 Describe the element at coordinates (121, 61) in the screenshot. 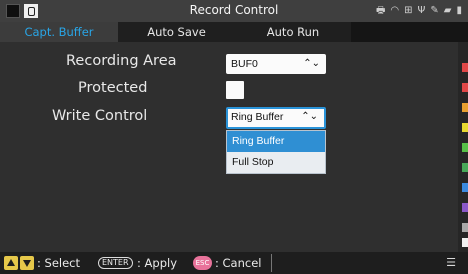

I see `recording-area-label: Recording Area` at that location.